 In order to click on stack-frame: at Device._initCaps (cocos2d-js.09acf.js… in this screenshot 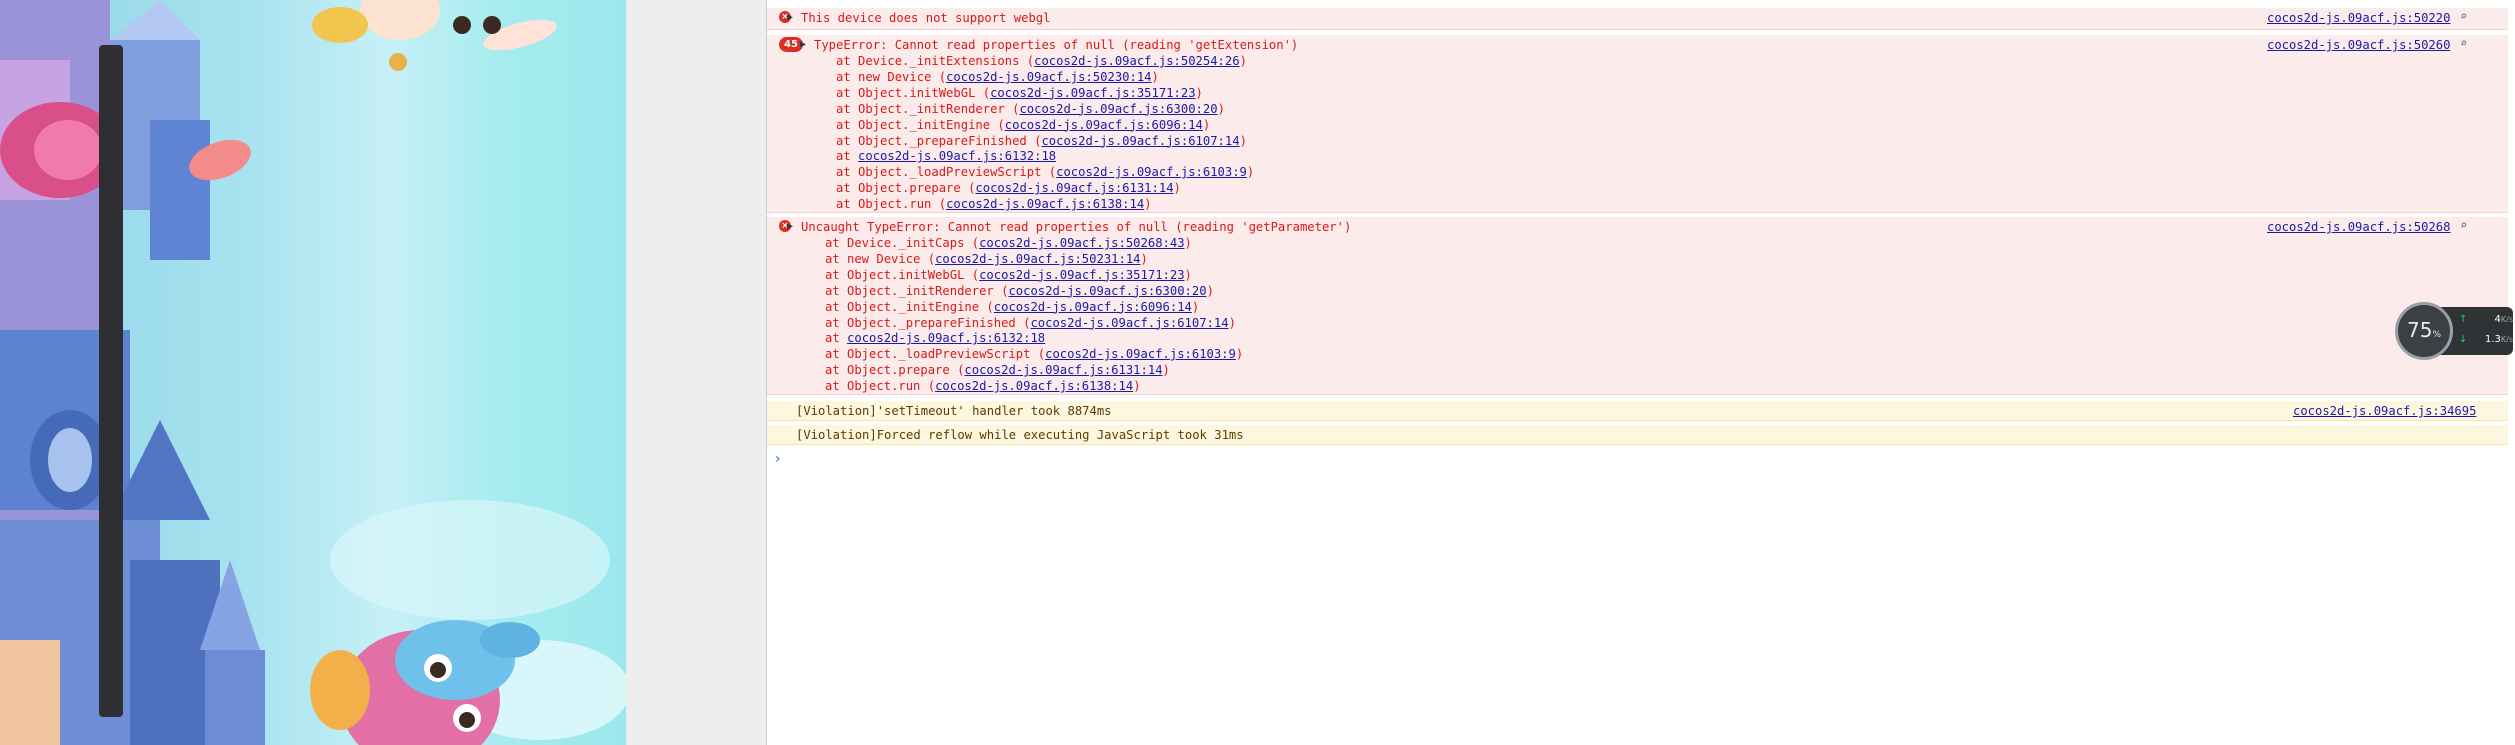, I will do `click(1008, 243)`.